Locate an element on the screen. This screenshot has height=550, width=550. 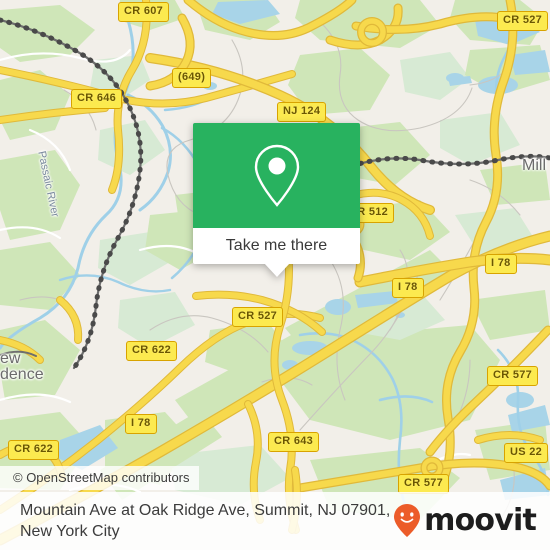
take-me-there-label: Take me there is located at coordinates (276, 245).